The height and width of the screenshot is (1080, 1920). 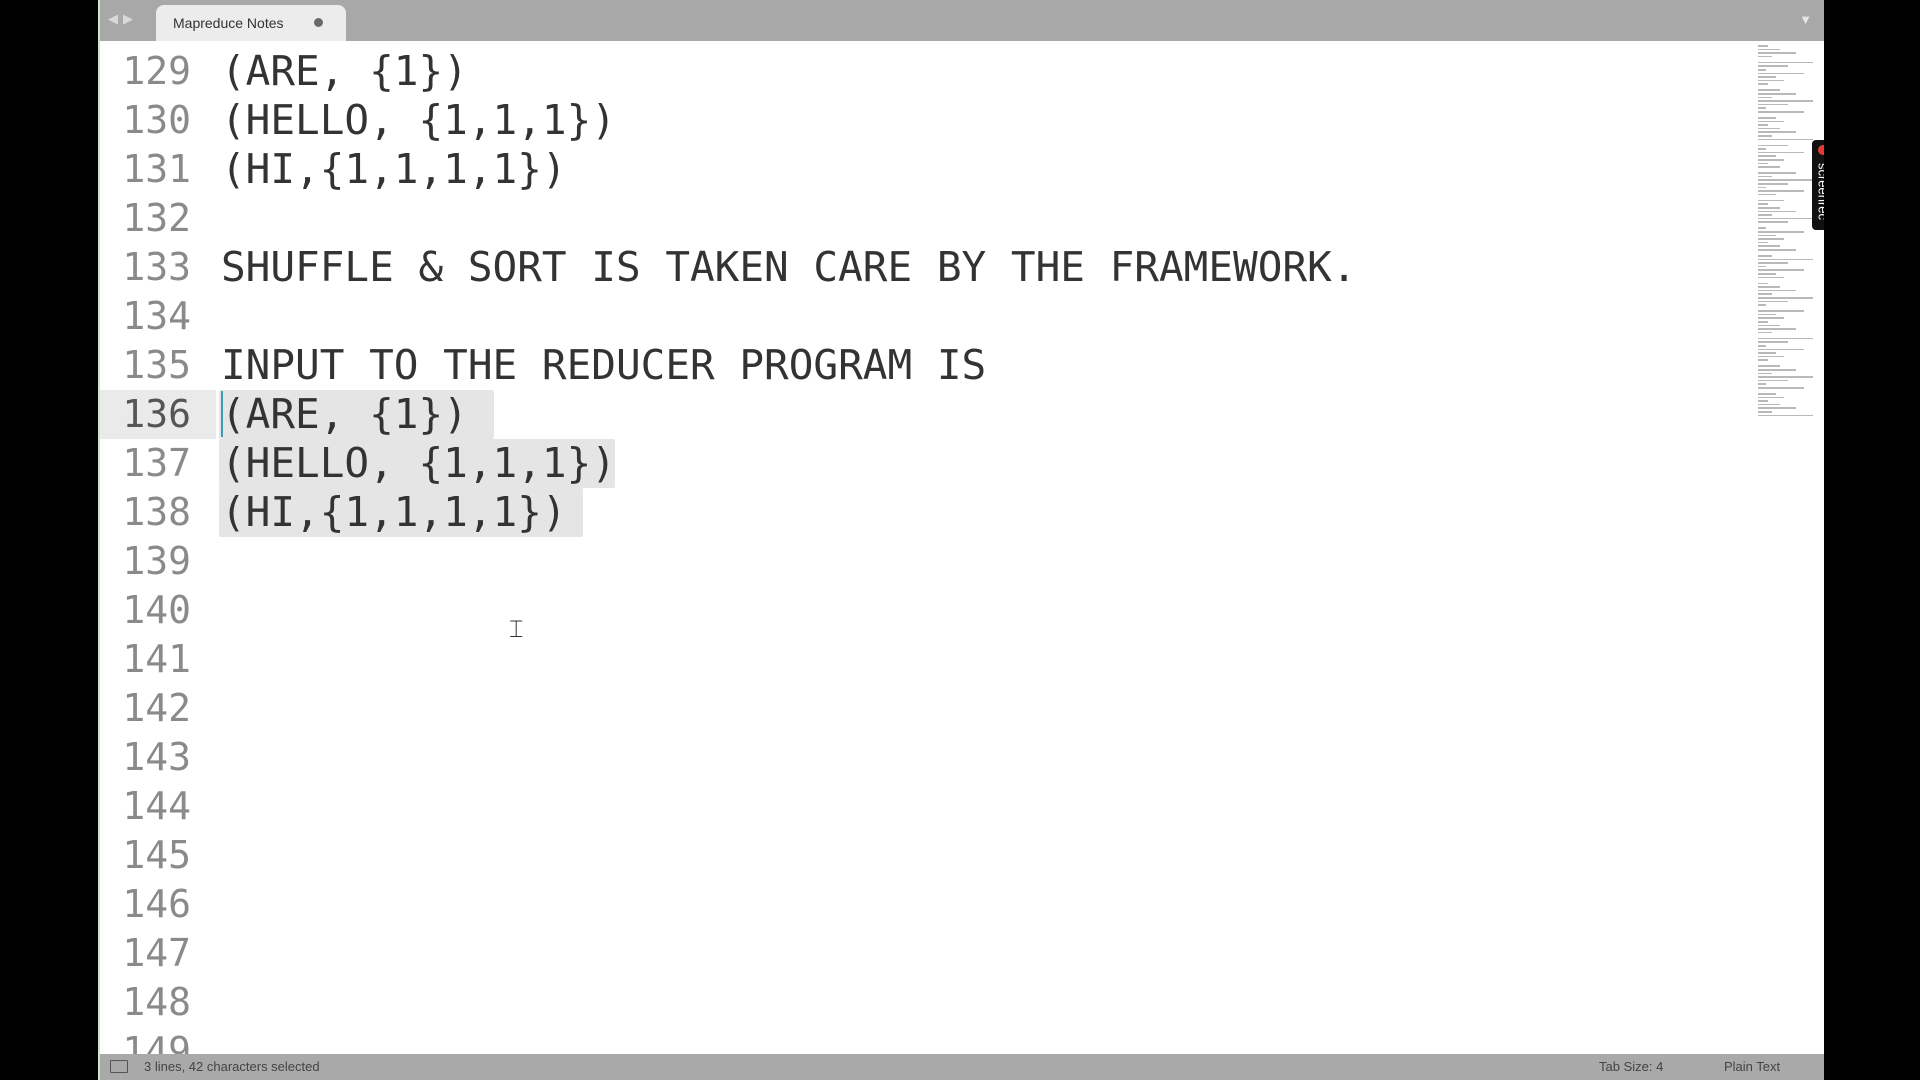 What do you see at coordinates (908, 806) in the screenshot?
I see `editor-line: 144` at bounding box center [908, 806].